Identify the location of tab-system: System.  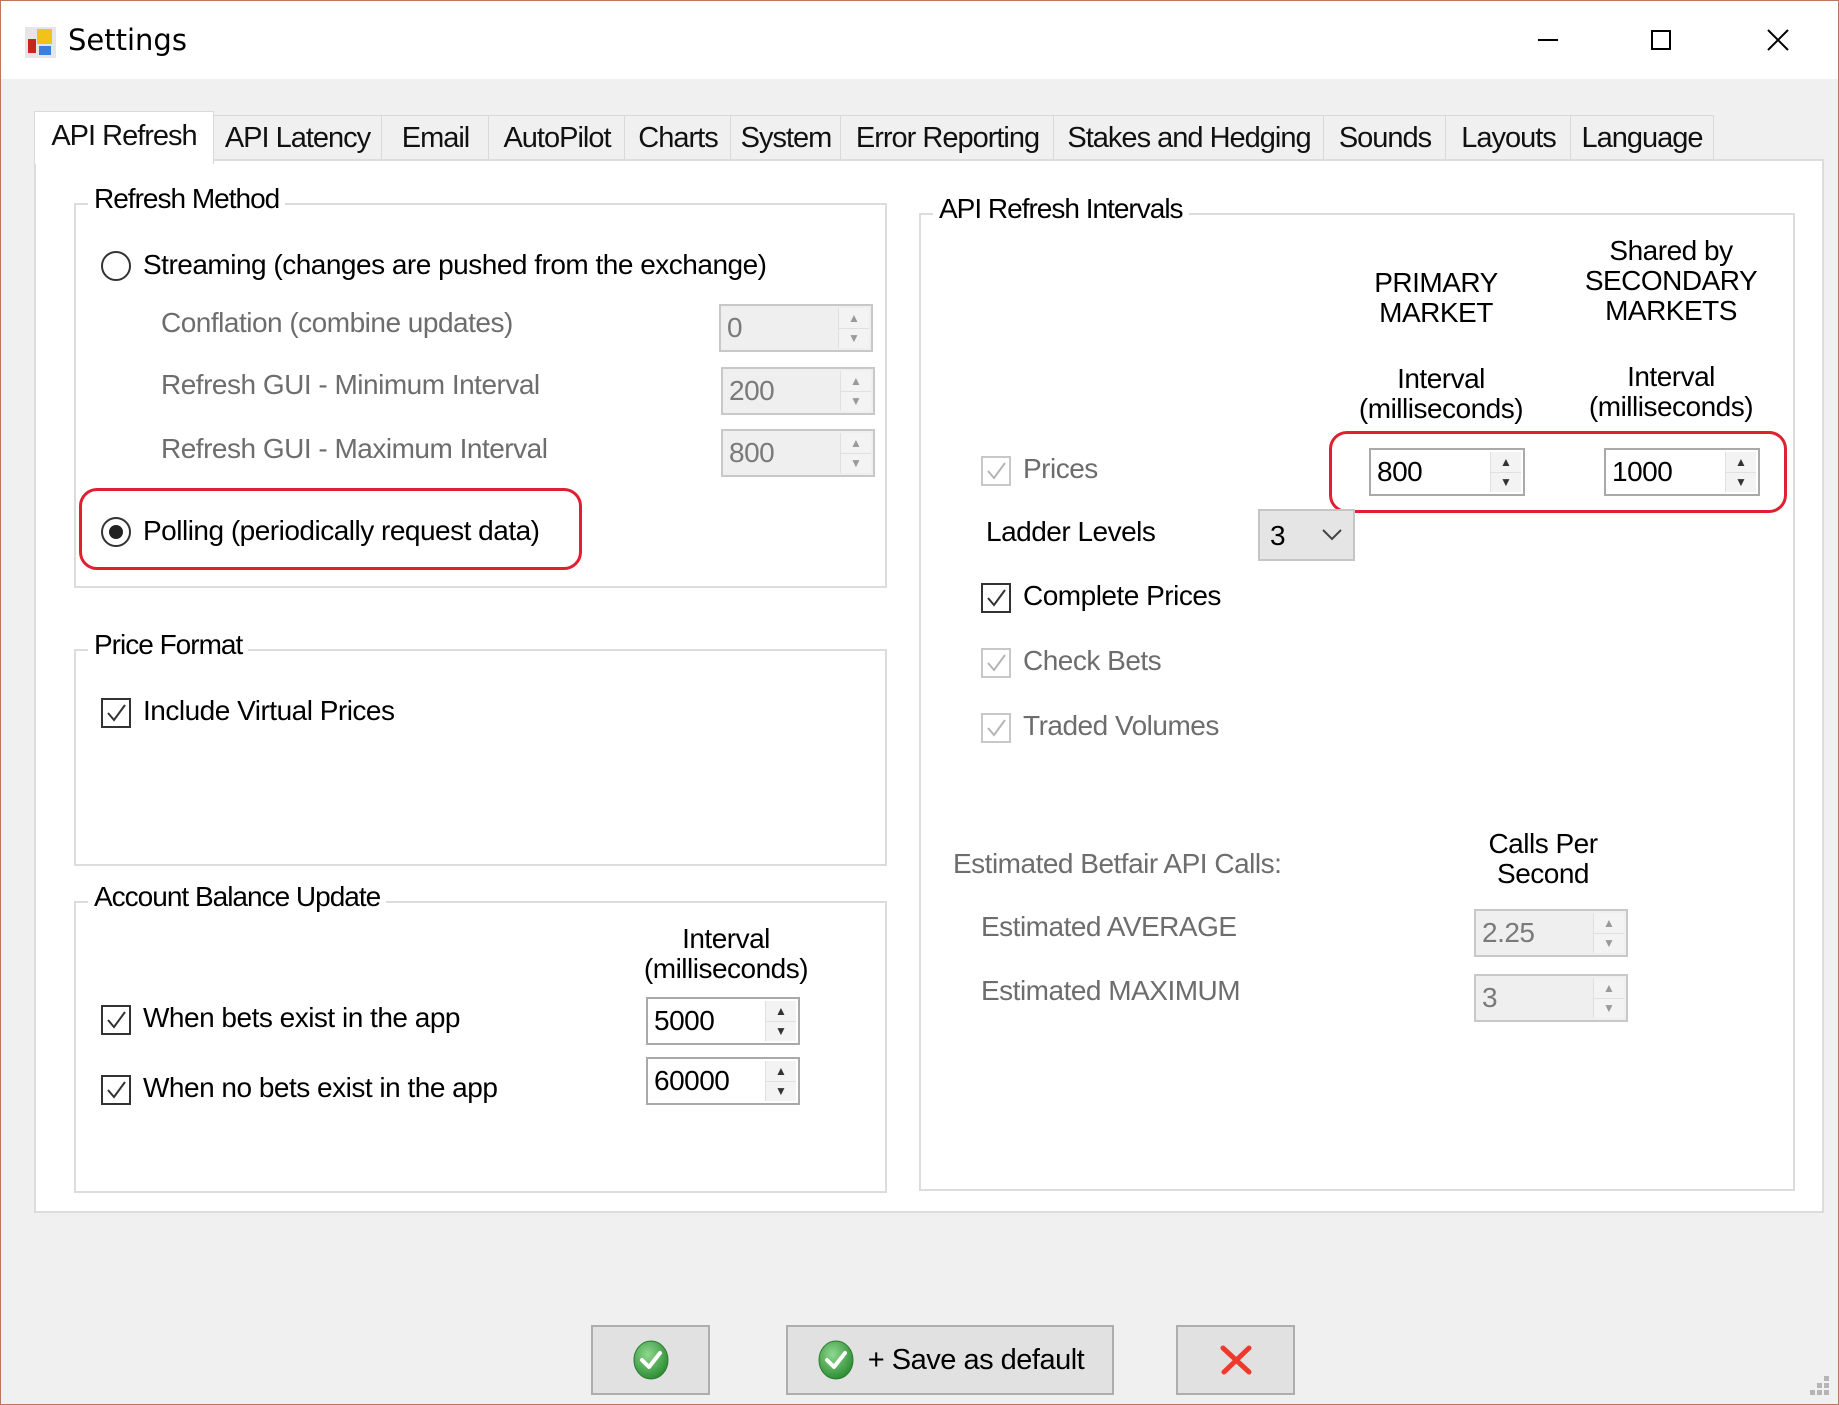
(786, 137).